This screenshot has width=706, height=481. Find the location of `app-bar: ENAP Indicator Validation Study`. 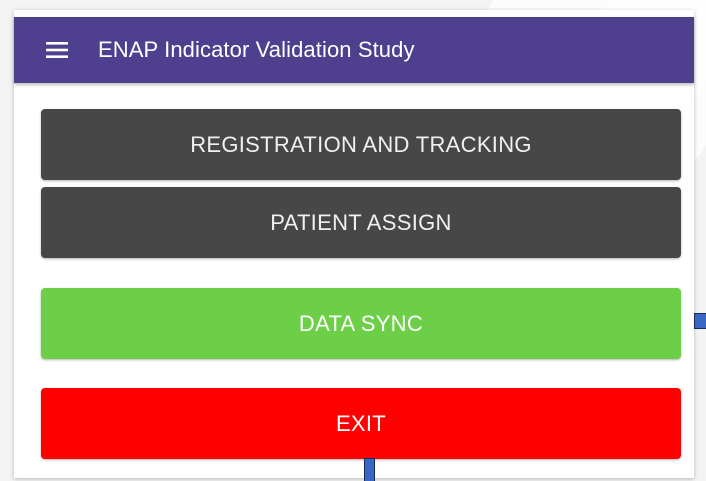

app-bar: ENAP Indicator Validation Study is located at coordinates (354, 50).